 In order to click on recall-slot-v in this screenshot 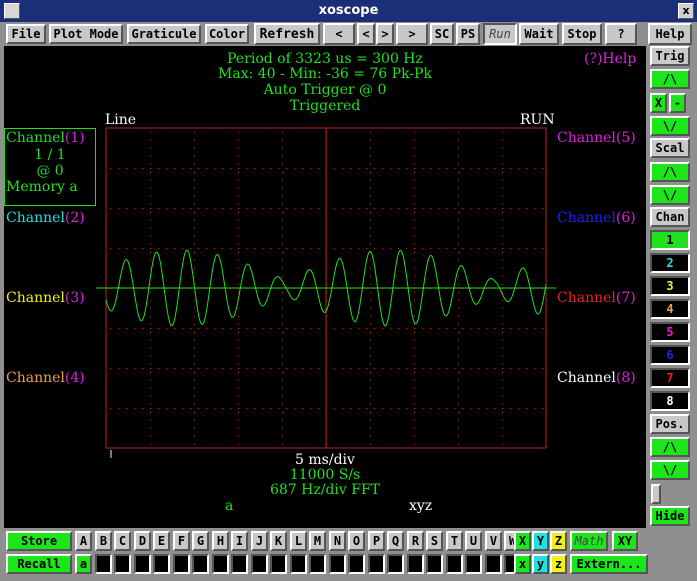, I will do `click(493, 564)`.